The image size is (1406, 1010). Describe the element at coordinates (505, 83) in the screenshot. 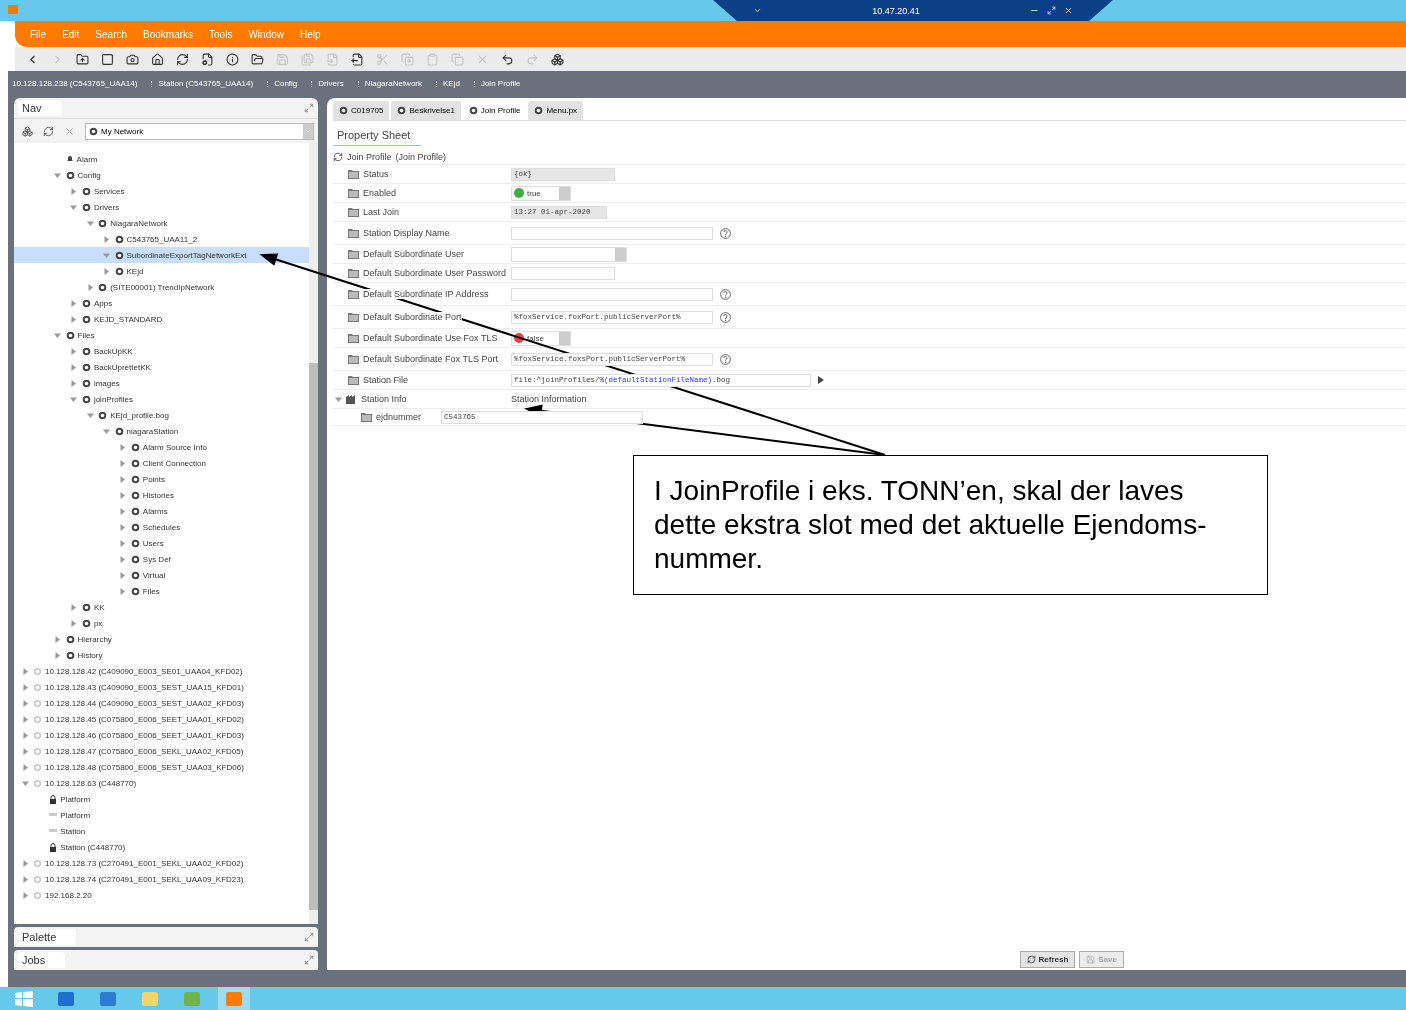

I see `breadcrumb-link: Join Profile` at that location.